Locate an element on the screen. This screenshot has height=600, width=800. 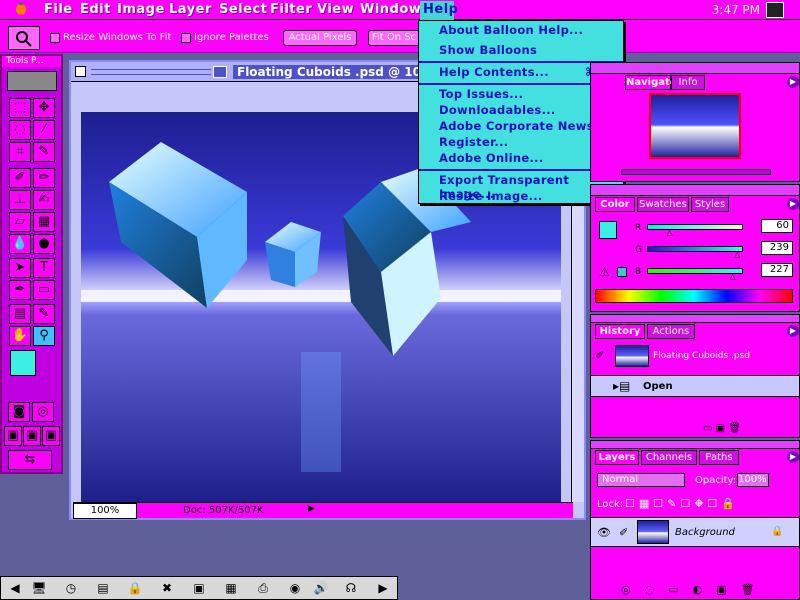
blur-tool-icon: 💧 is located at coordinates (20, 244).